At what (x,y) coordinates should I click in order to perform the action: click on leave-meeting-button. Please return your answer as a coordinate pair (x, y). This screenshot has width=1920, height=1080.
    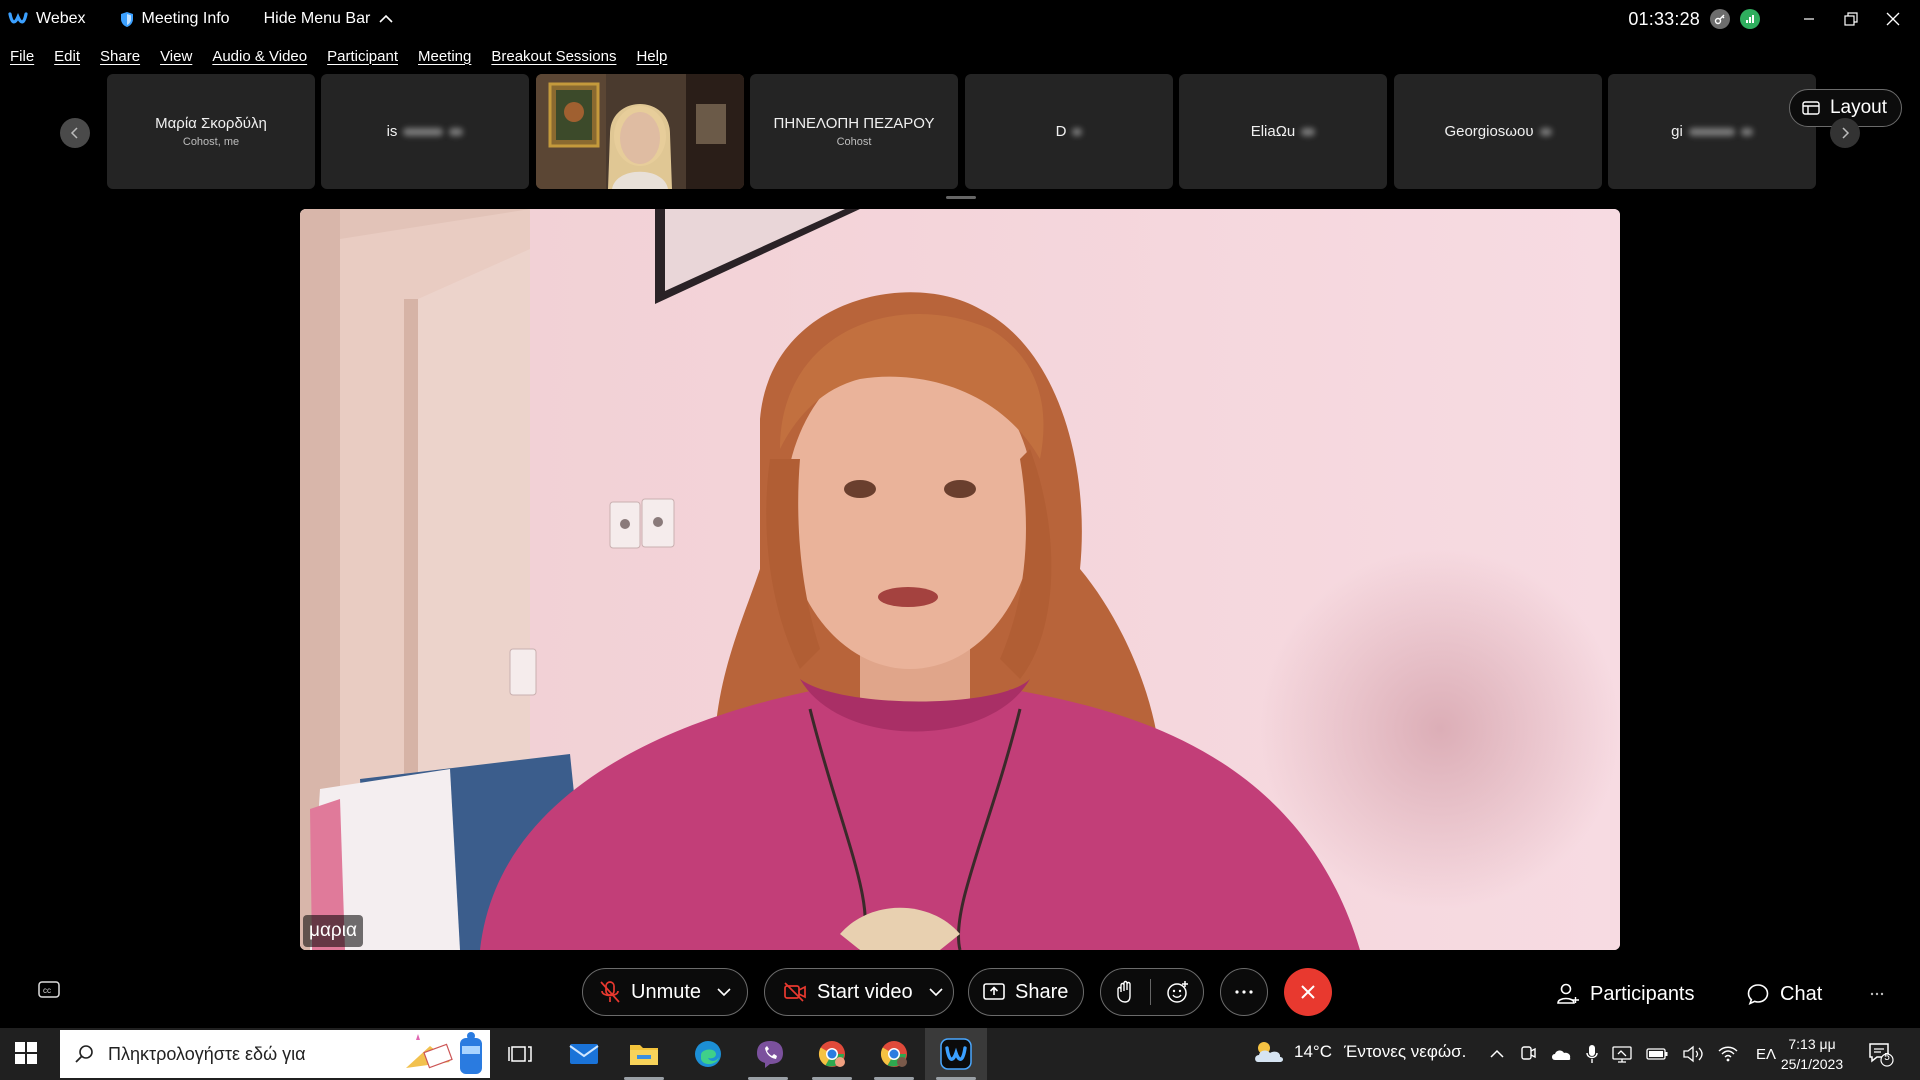
    Looking at the image, I should click on (1308, 992).